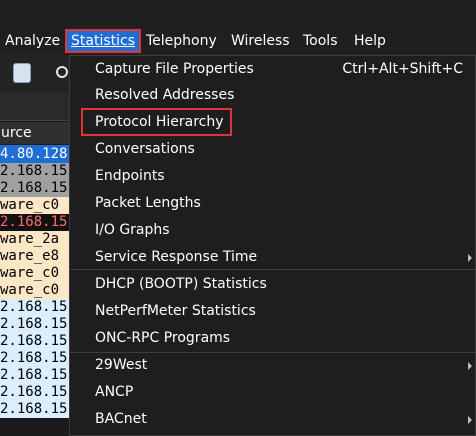  What do you see at coordinates (174, 69) in the screenshot?
I see `menu-item-label: Capture File Properties` at bounding box center [174, 69].